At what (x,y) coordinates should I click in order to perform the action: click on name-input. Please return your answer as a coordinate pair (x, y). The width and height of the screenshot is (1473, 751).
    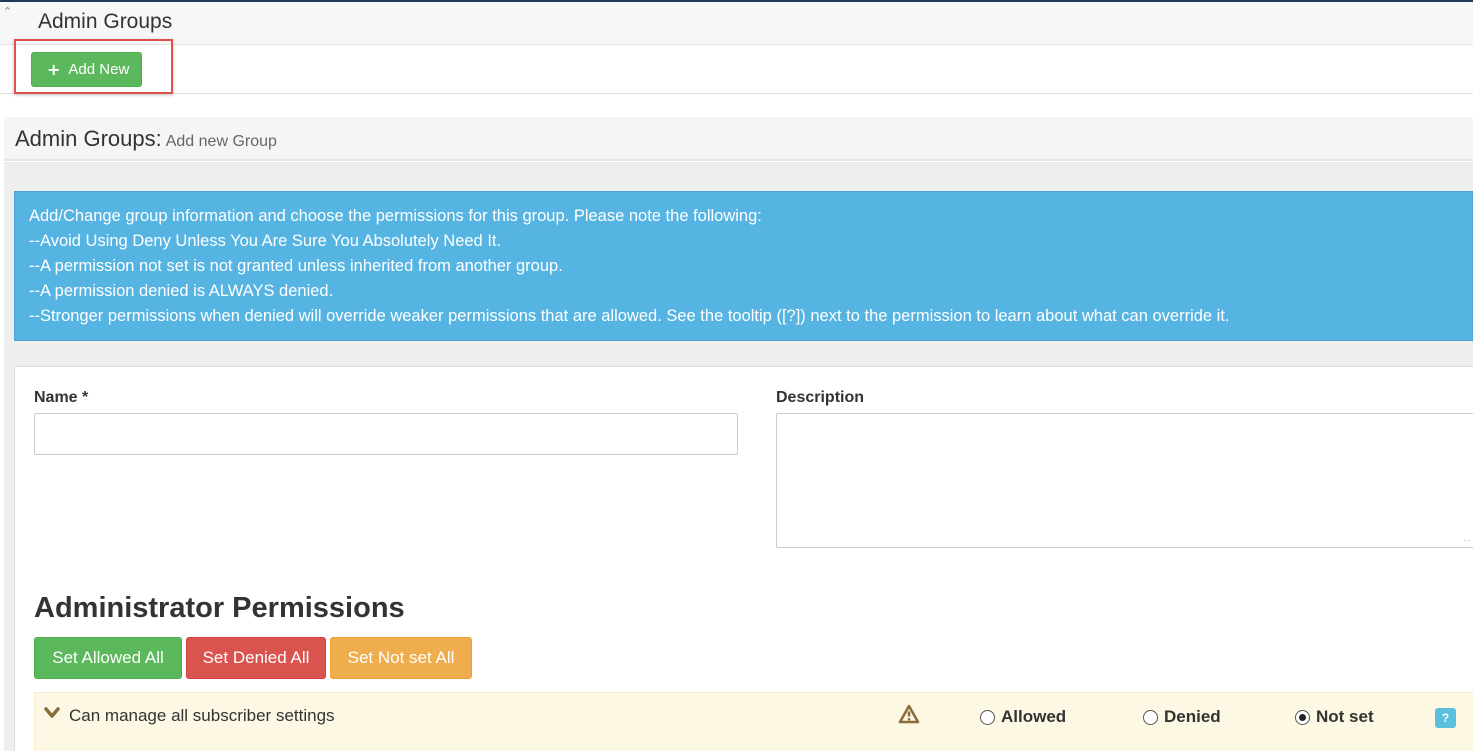
    Looking at the image, I should click on (386, 434).